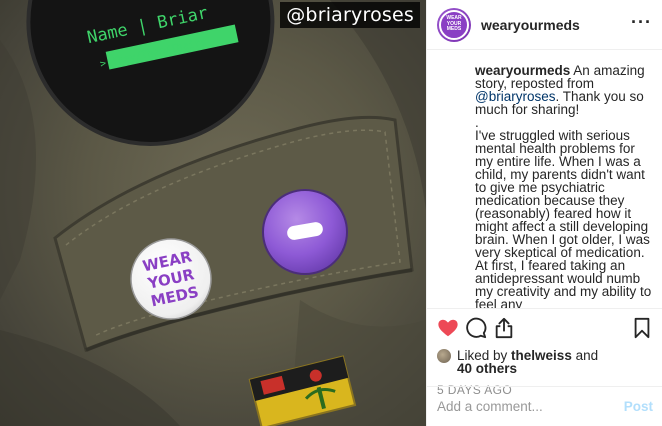 This screenshot has width=662, height=426. Describe the element at coordinates (350, 15) in the screenshot. I see `photo-watermark: @briaryroses` at that location.